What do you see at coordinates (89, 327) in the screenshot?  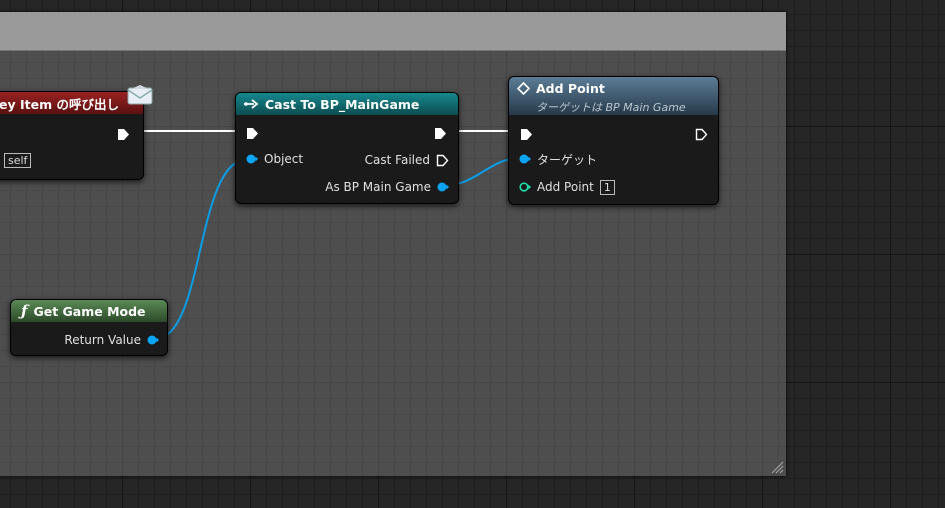 I see `get-game-mode-node: ƒ Get Game Mode Return Value` at bounding box center [89, 327].